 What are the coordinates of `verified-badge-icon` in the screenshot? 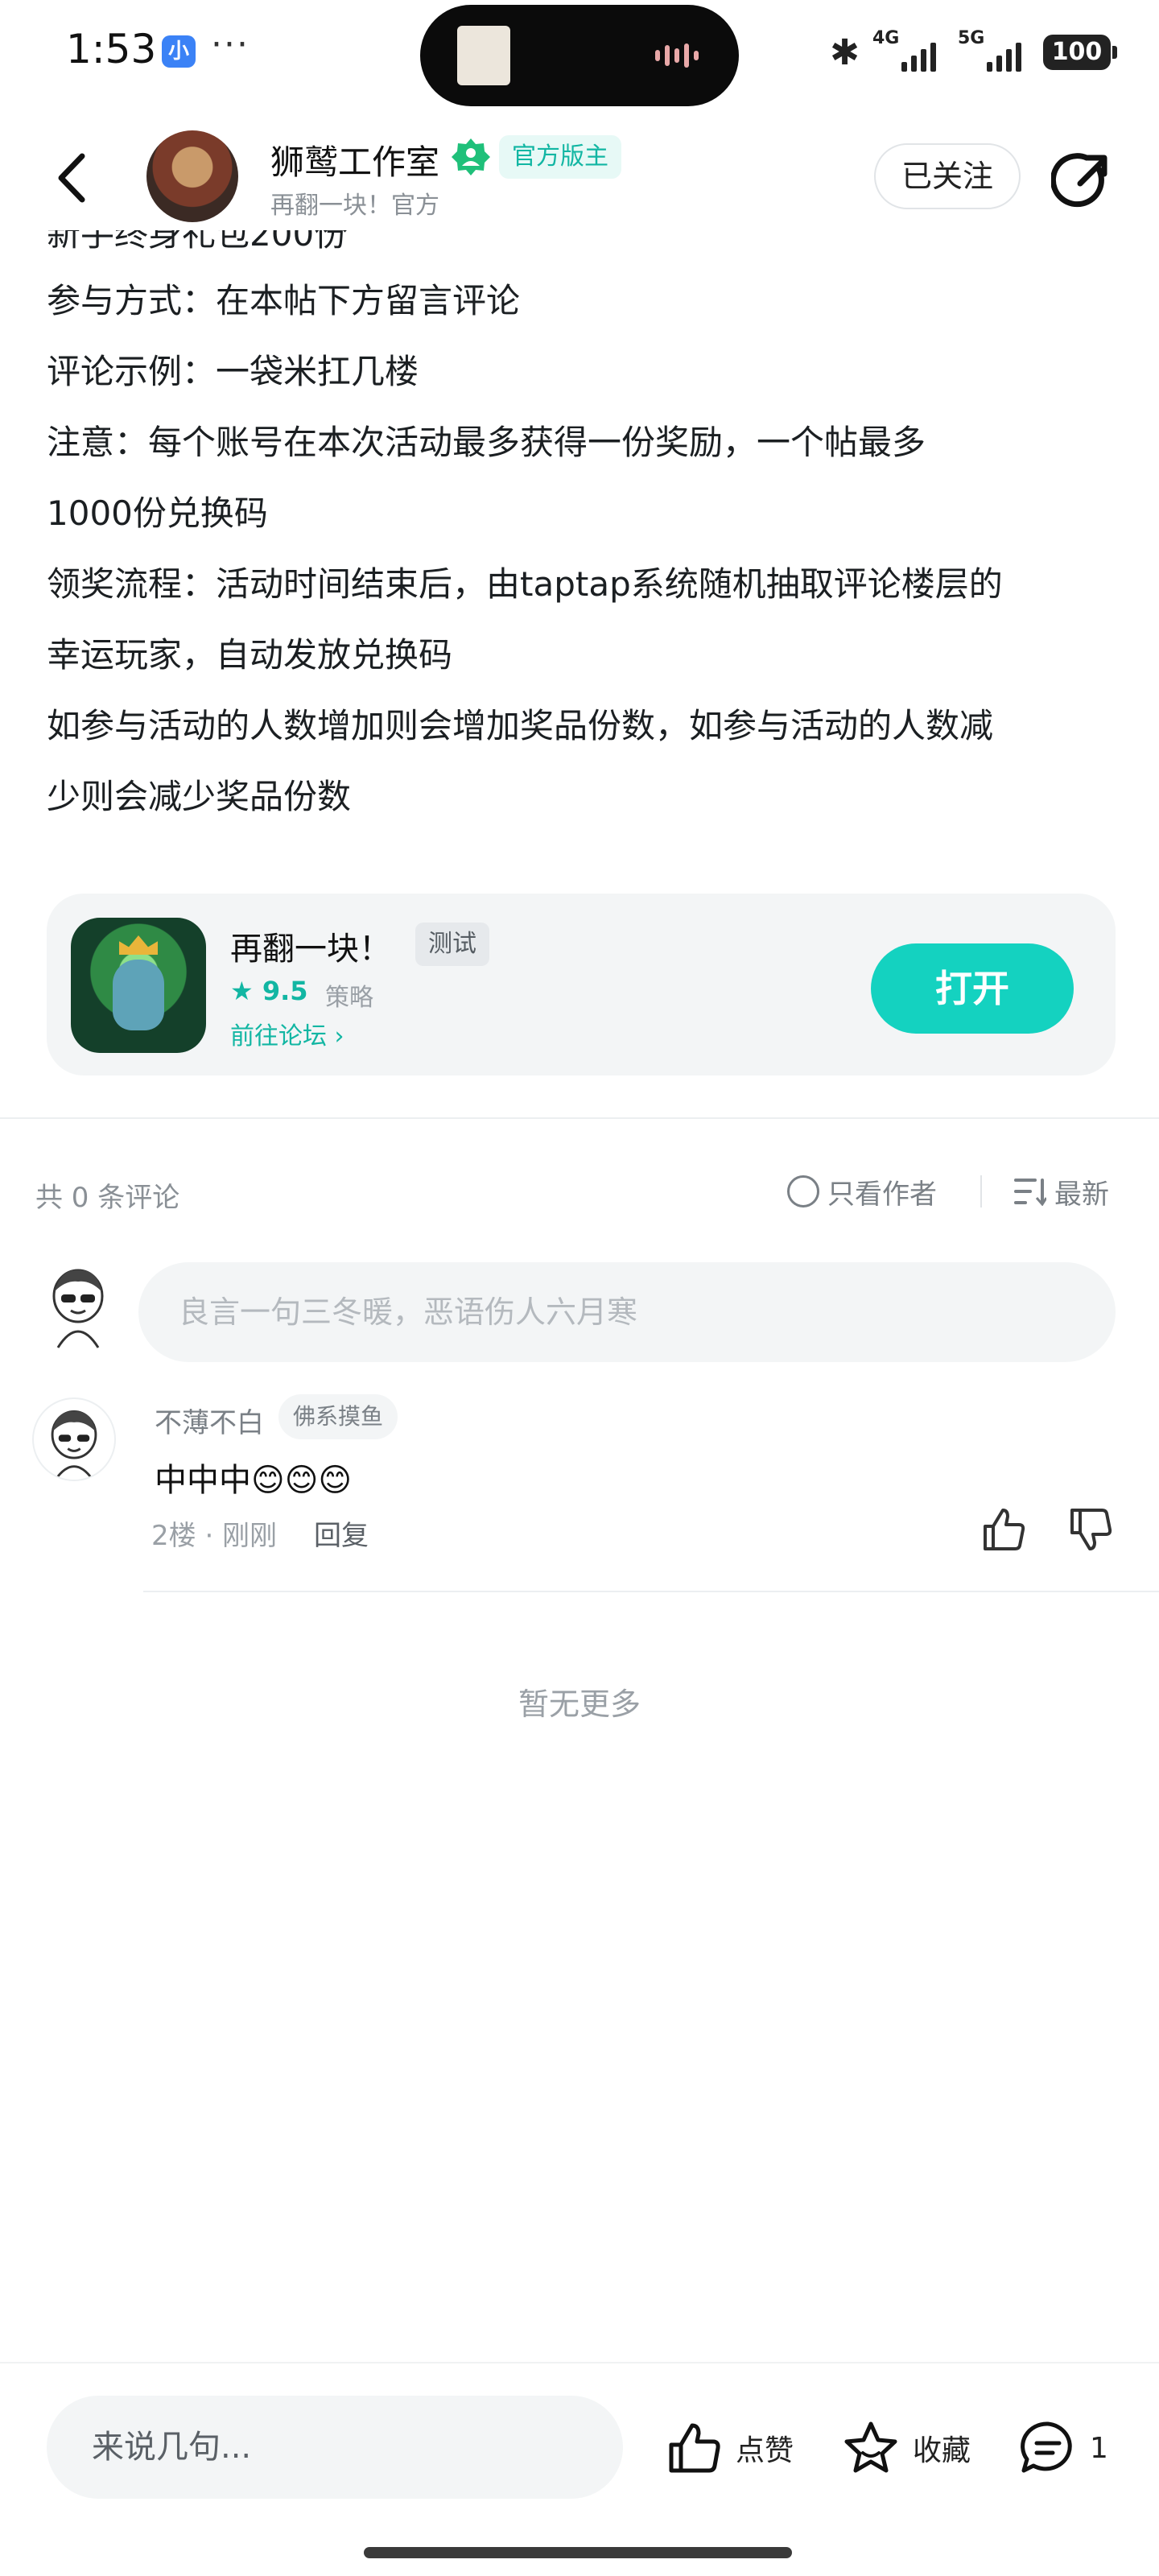 It's located at (471, 156).